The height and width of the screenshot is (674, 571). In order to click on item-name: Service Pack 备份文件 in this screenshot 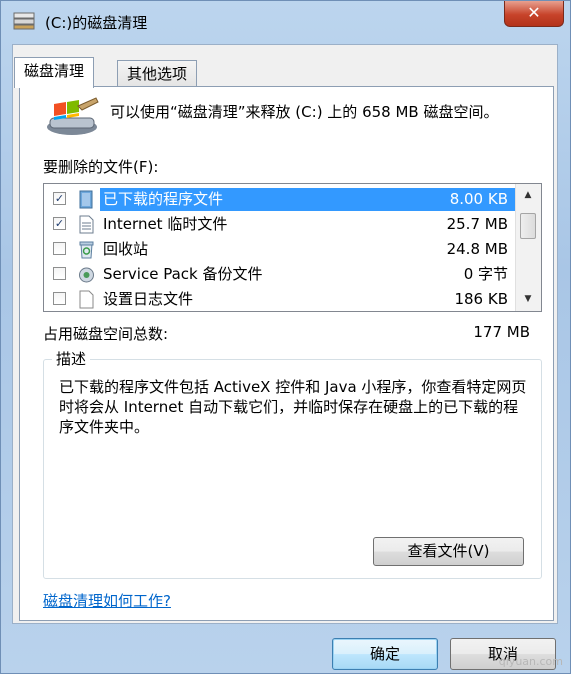, I will do `click(183, 274)`.